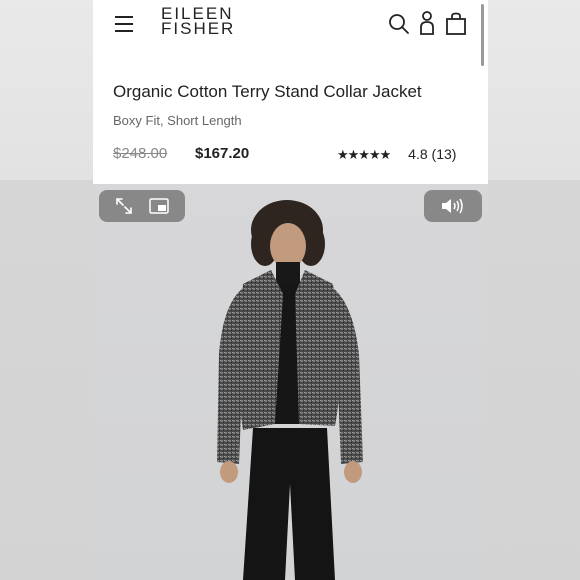 Image resolution: width=580 pixels, height=580 pixels. Describe the element at coordinates (222, 153) in the screenshot. I see `sale-price: $167.20` at that location.